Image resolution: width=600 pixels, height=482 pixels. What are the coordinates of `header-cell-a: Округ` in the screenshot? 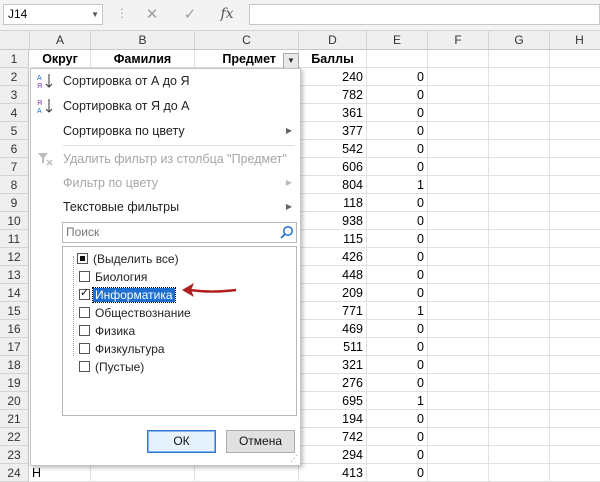 It's located at (60, 59).